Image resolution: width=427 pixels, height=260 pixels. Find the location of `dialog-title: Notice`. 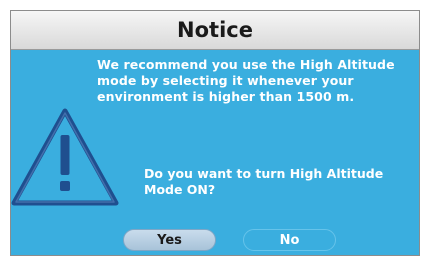

dialog-title: Notice is located at coordinates (215, 30).